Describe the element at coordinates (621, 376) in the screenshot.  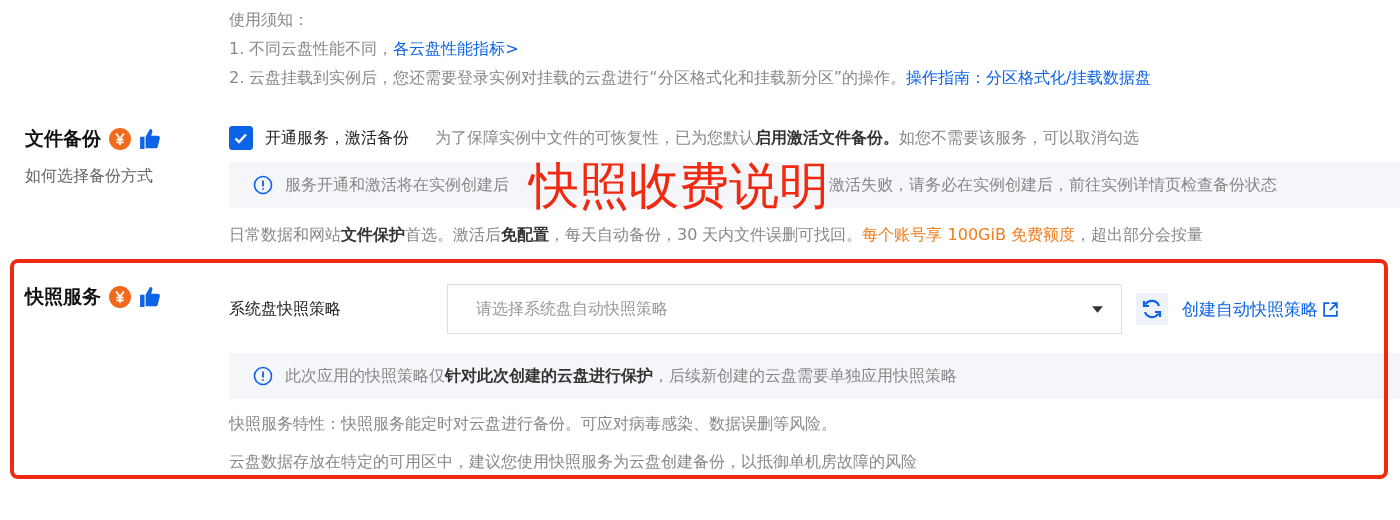
I see `info-text: 此次应用的快照策略仅针对此次创建的云盘进行保护，后续新创建的云盘需要单独应用快照策略` at that location.